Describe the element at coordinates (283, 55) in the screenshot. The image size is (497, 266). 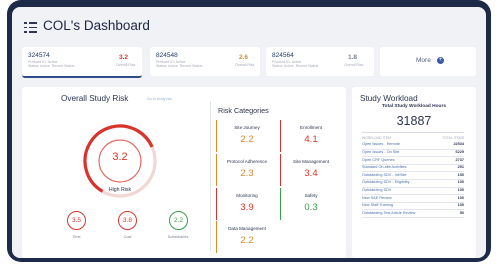
I see `study-id: 824564` at that location.